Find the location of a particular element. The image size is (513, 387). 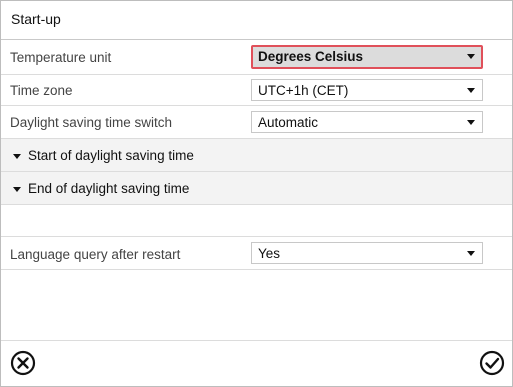

row-language-query: Language query after restart Yes is located at coordinates (256, 253).